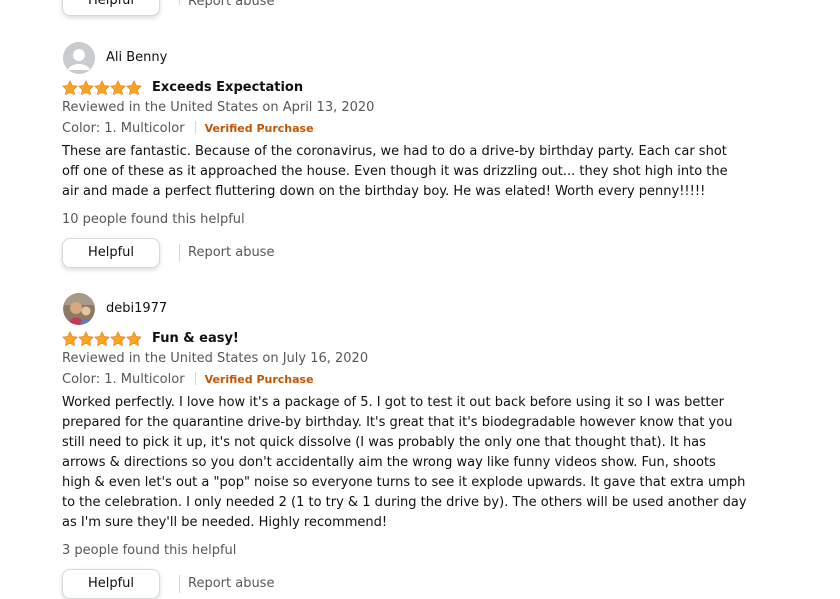 The height and width of the screenshot is (599, 840). I want to click on reviewer-name: Ali Benny, so click(136, 57).